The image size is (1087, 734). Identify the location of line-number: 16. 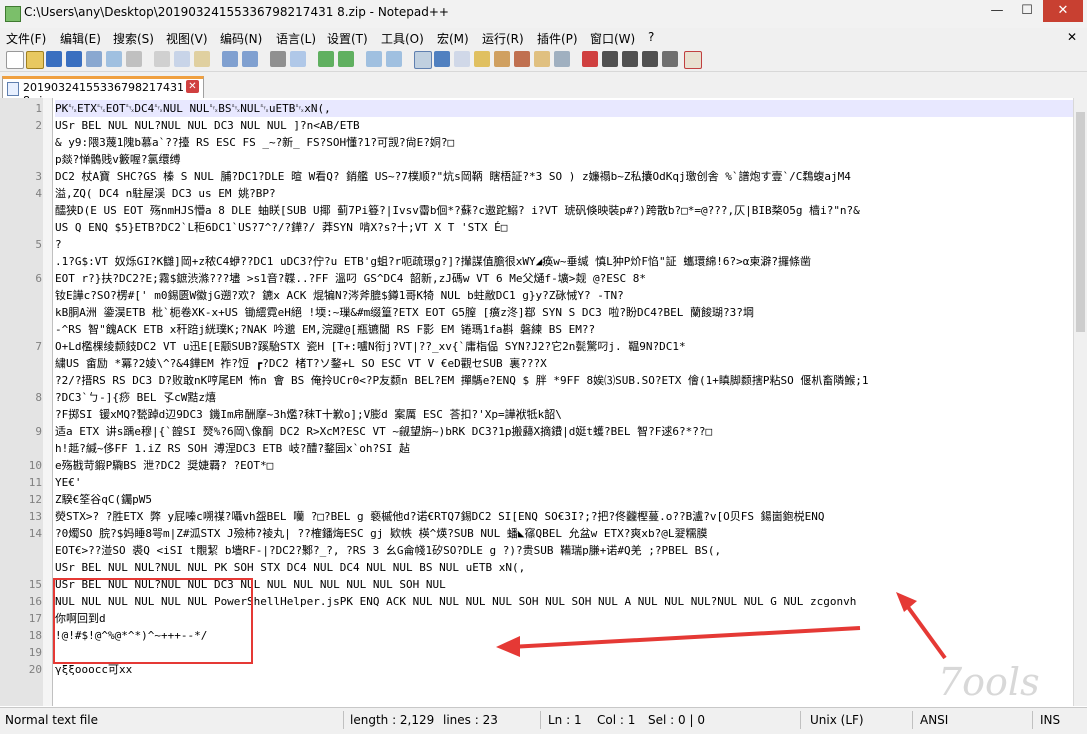
(35, 601).